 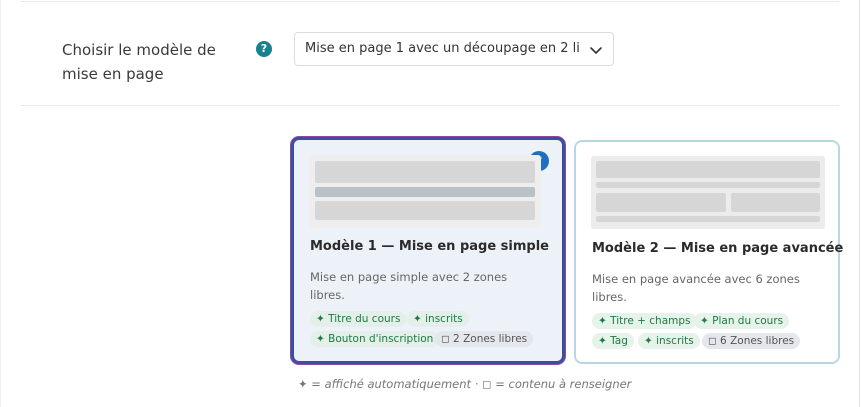 I want to click on divider-middle, so click(x=430, y=105).